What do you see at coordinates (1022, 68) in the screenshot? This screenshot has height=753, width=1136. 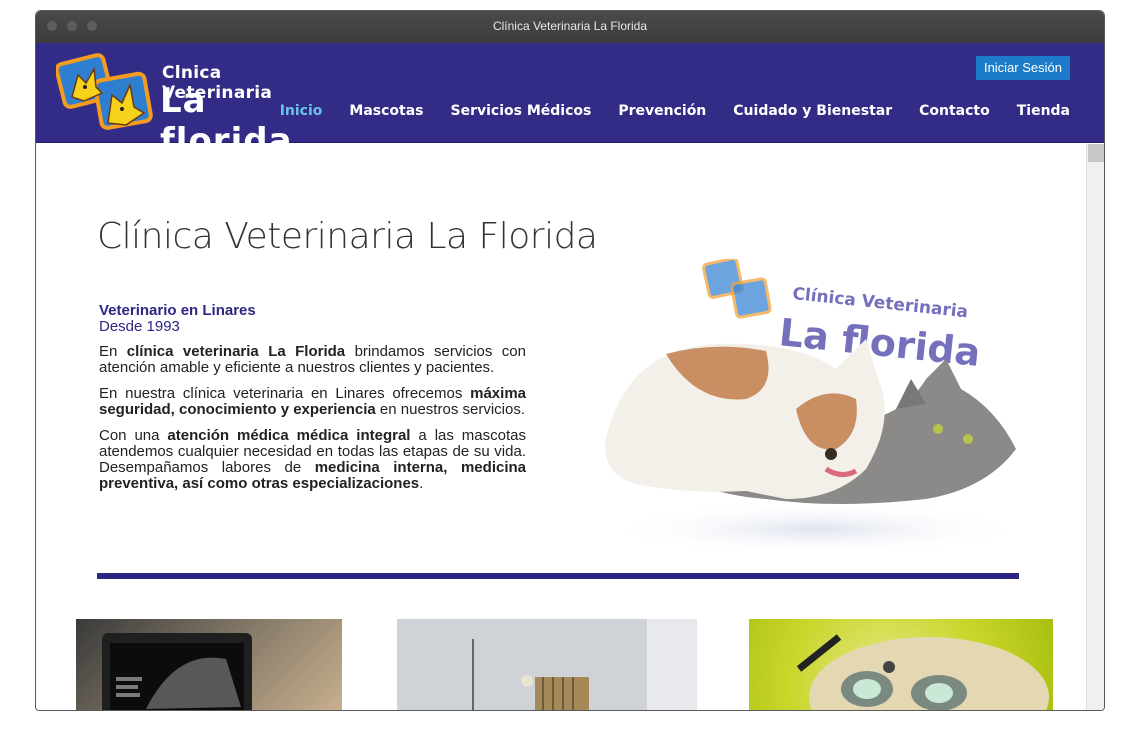 I see `login-button: Iniciar Sesión` at bounding box center [1022, 68].